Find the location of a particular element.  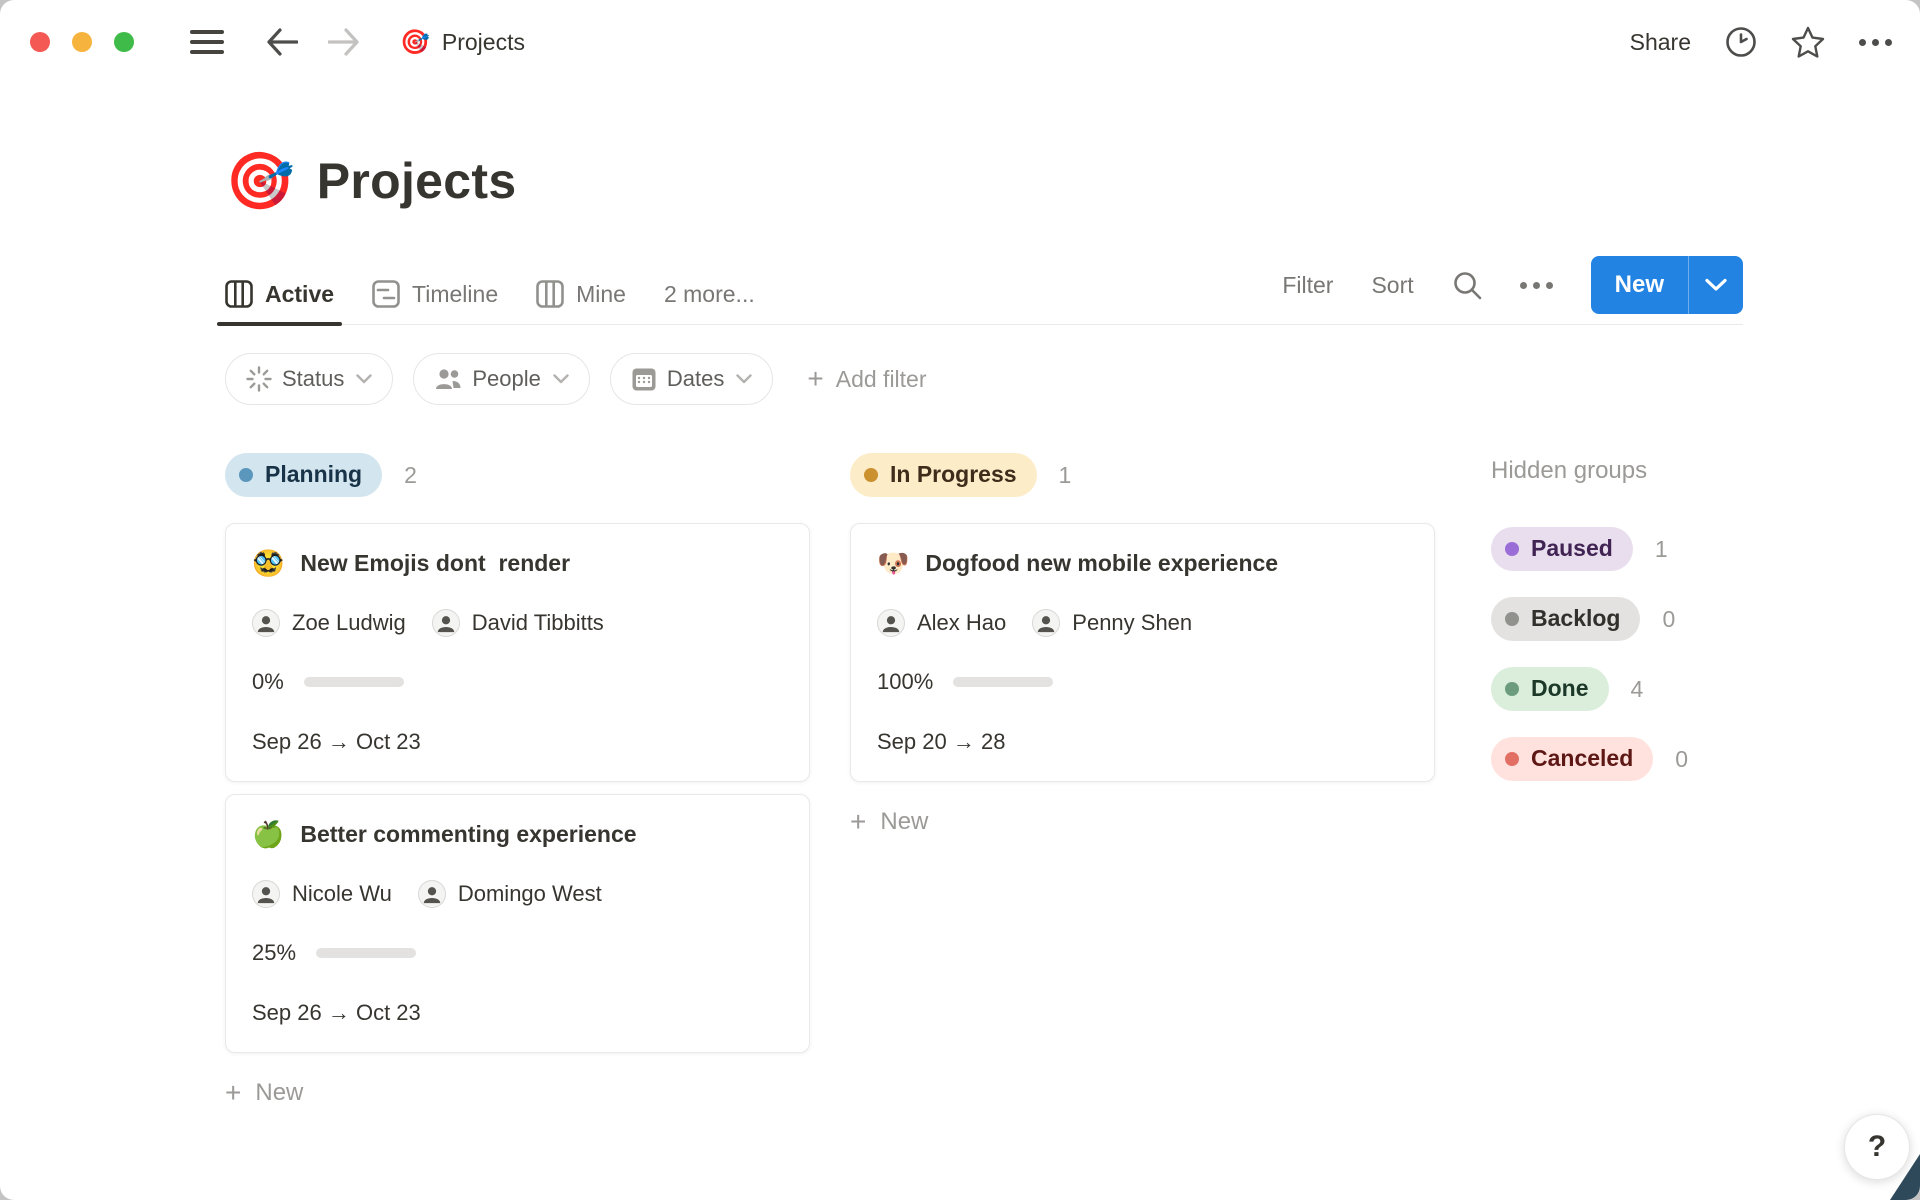

tab-label: Active is located at coordinates (300, 293).